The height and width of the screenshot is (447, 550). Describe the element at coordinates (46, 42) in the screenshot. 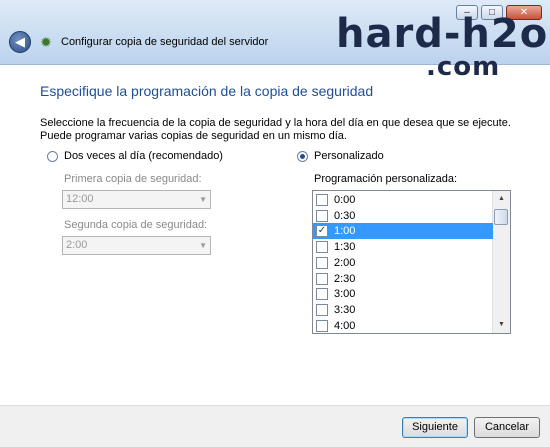

I see `server-backup-icon: ✹` at that location.